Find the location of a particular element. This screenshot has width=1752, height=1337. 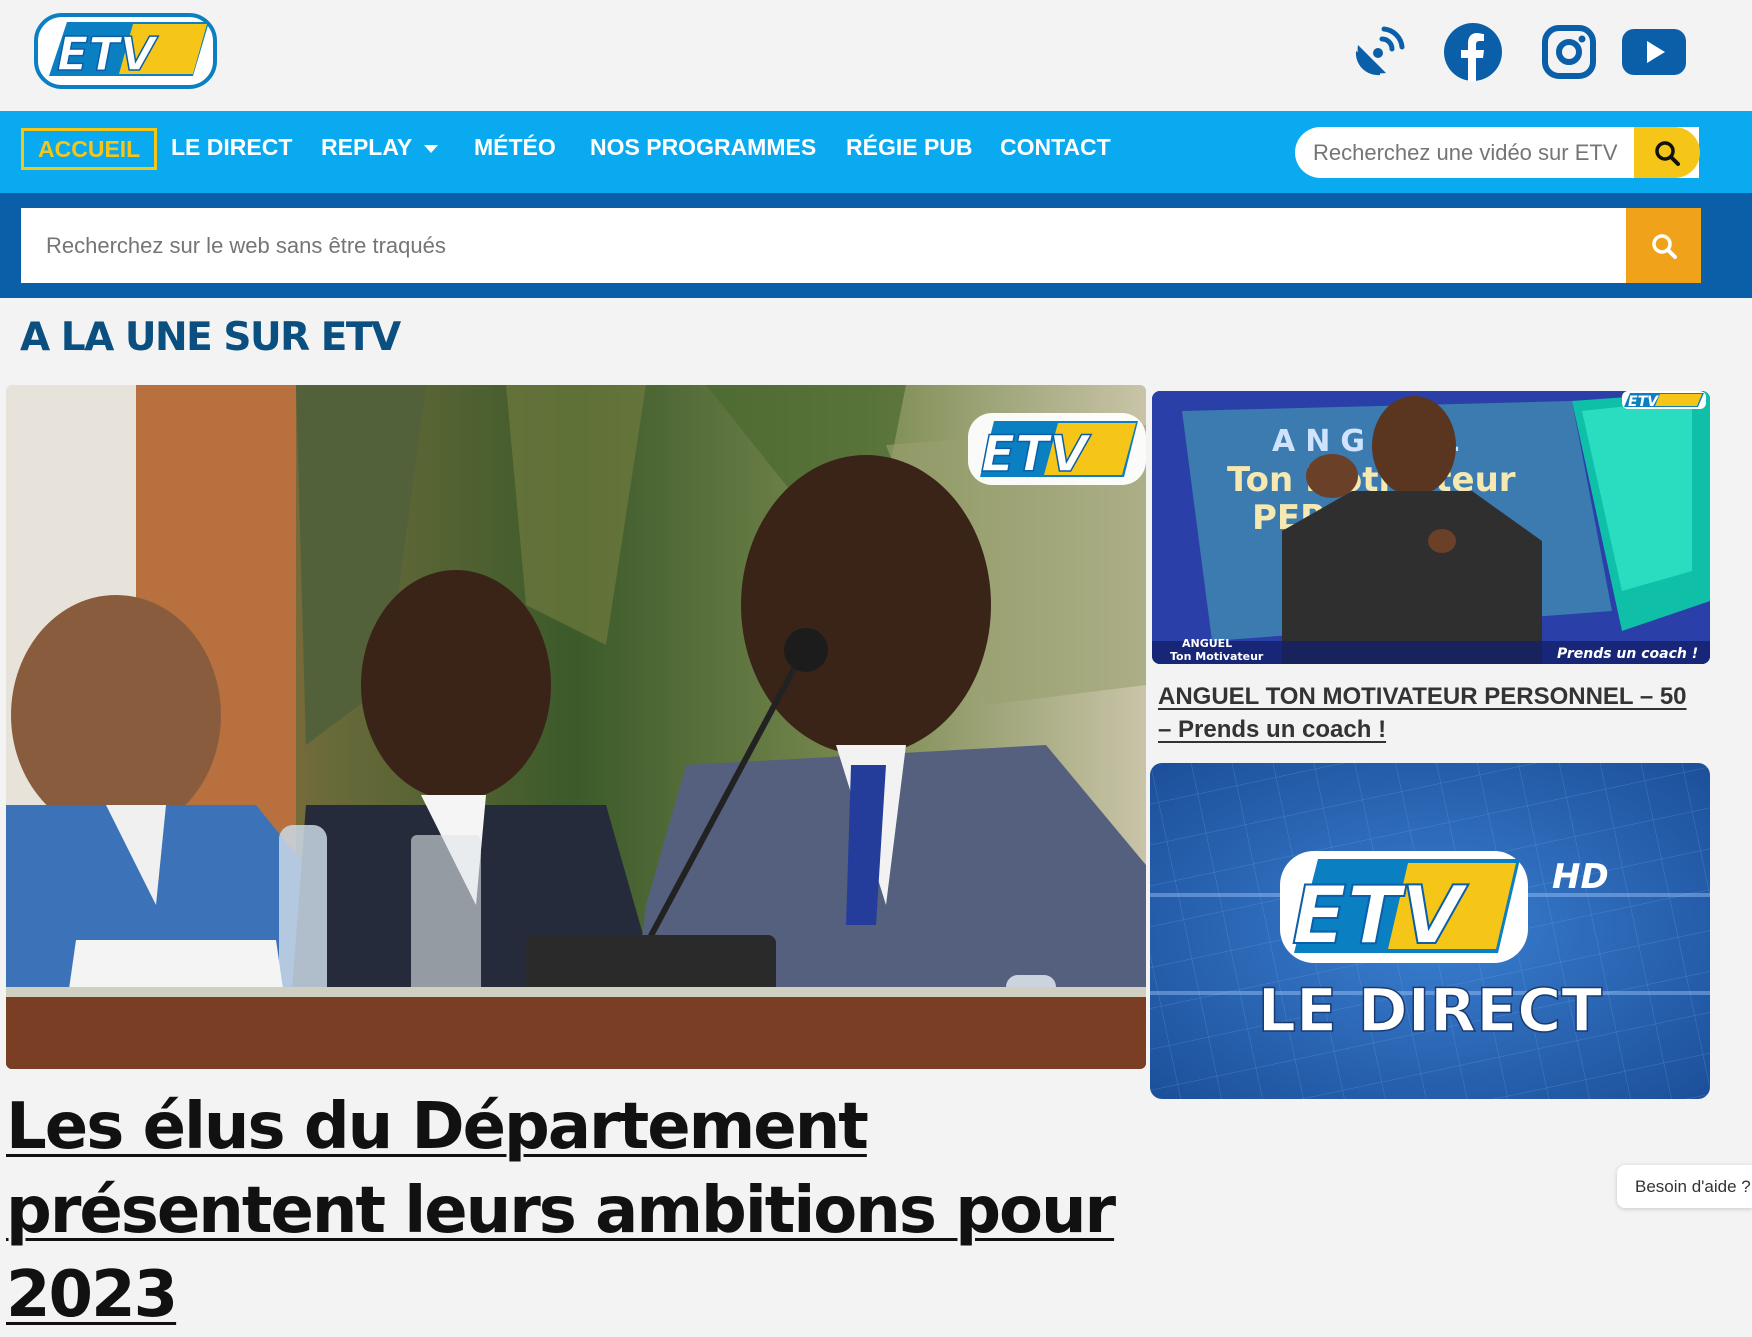

video-search-button is located at coordinates (1667, 152).